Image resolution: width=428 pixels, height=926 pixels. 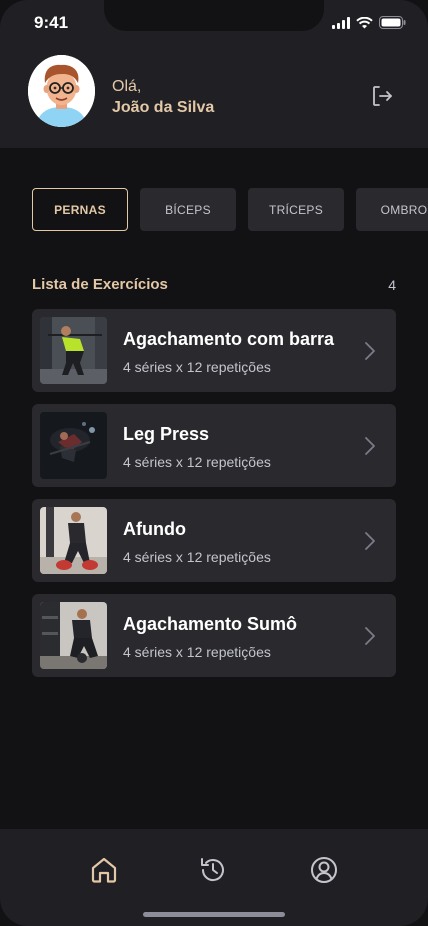 What do you see at coordinates (229, 339) in the screenshot?
I see `exercise-name: Agachamento com barra` at bounding box center [229, 339].